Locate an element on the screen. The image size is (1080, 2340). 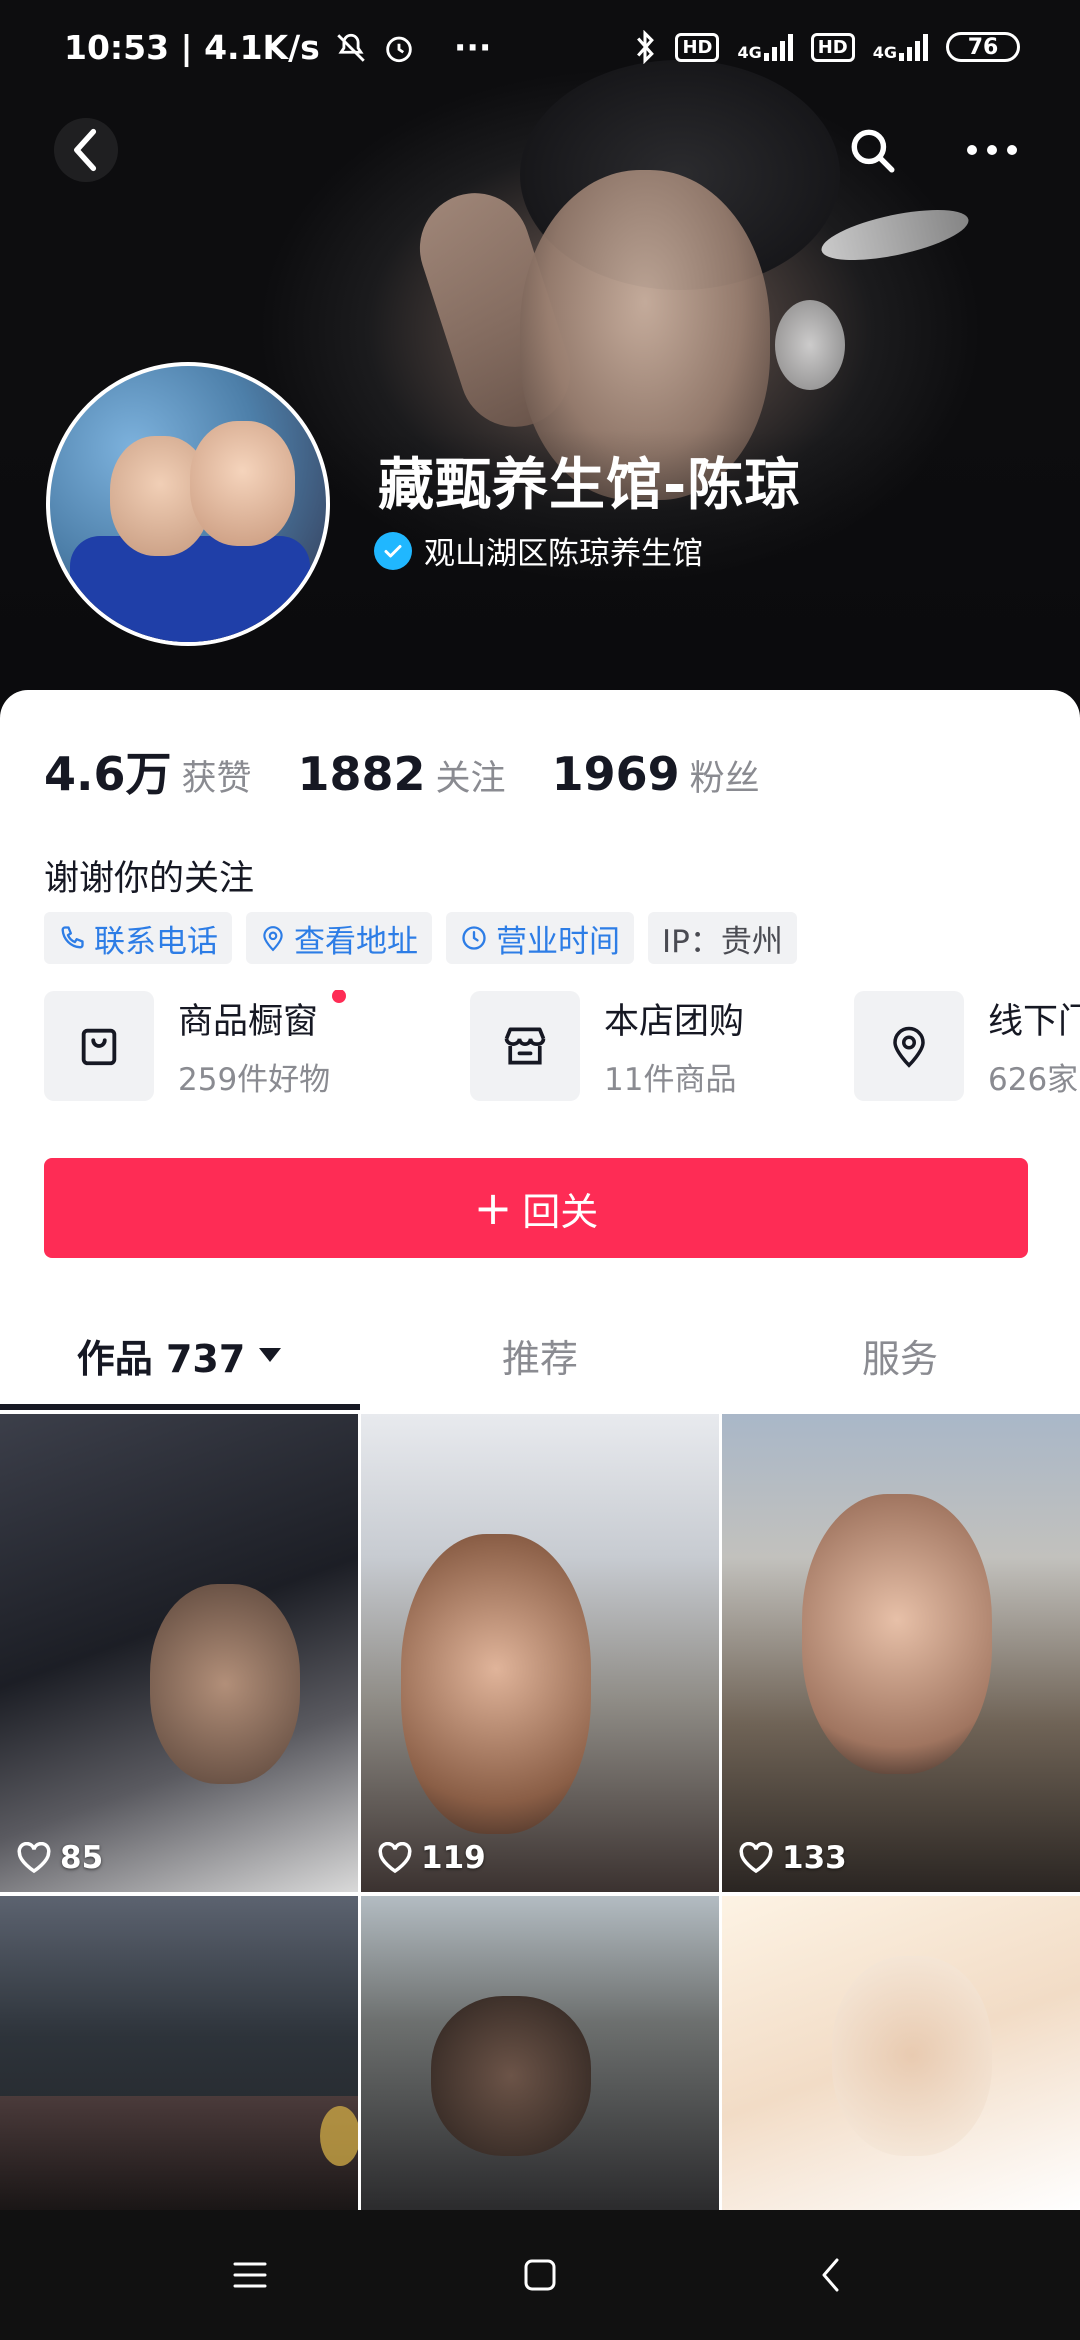
stat-followers: 1969 粉丝 is located at coordinates (656, 774).